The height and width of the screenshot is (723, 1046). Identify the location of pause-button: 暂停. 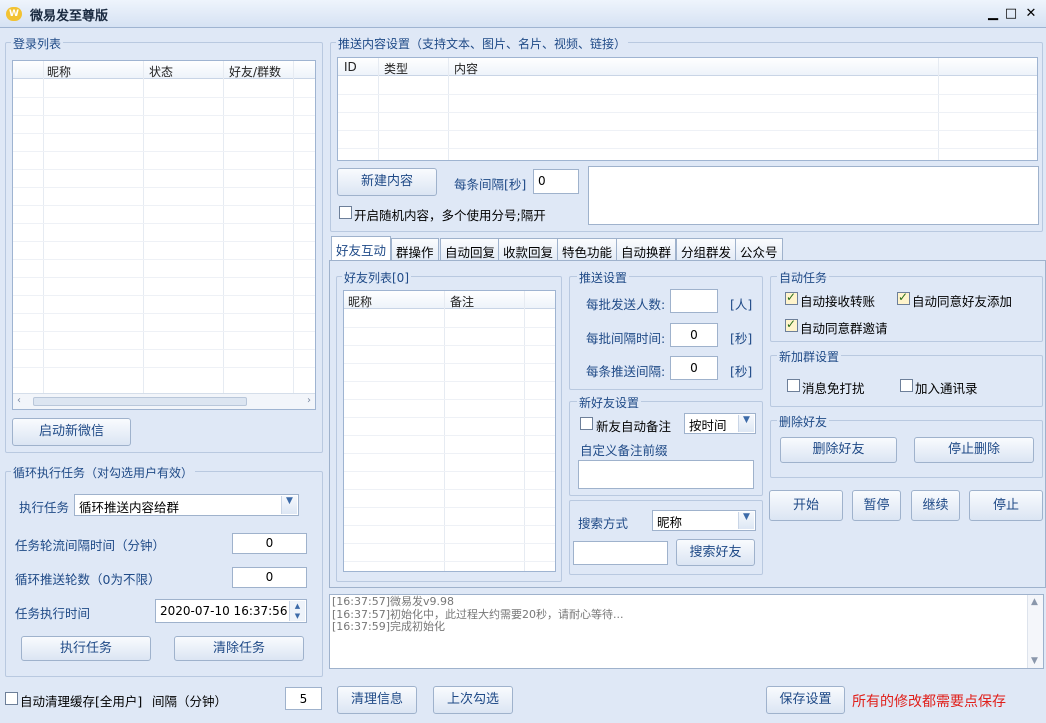
(876, 505).